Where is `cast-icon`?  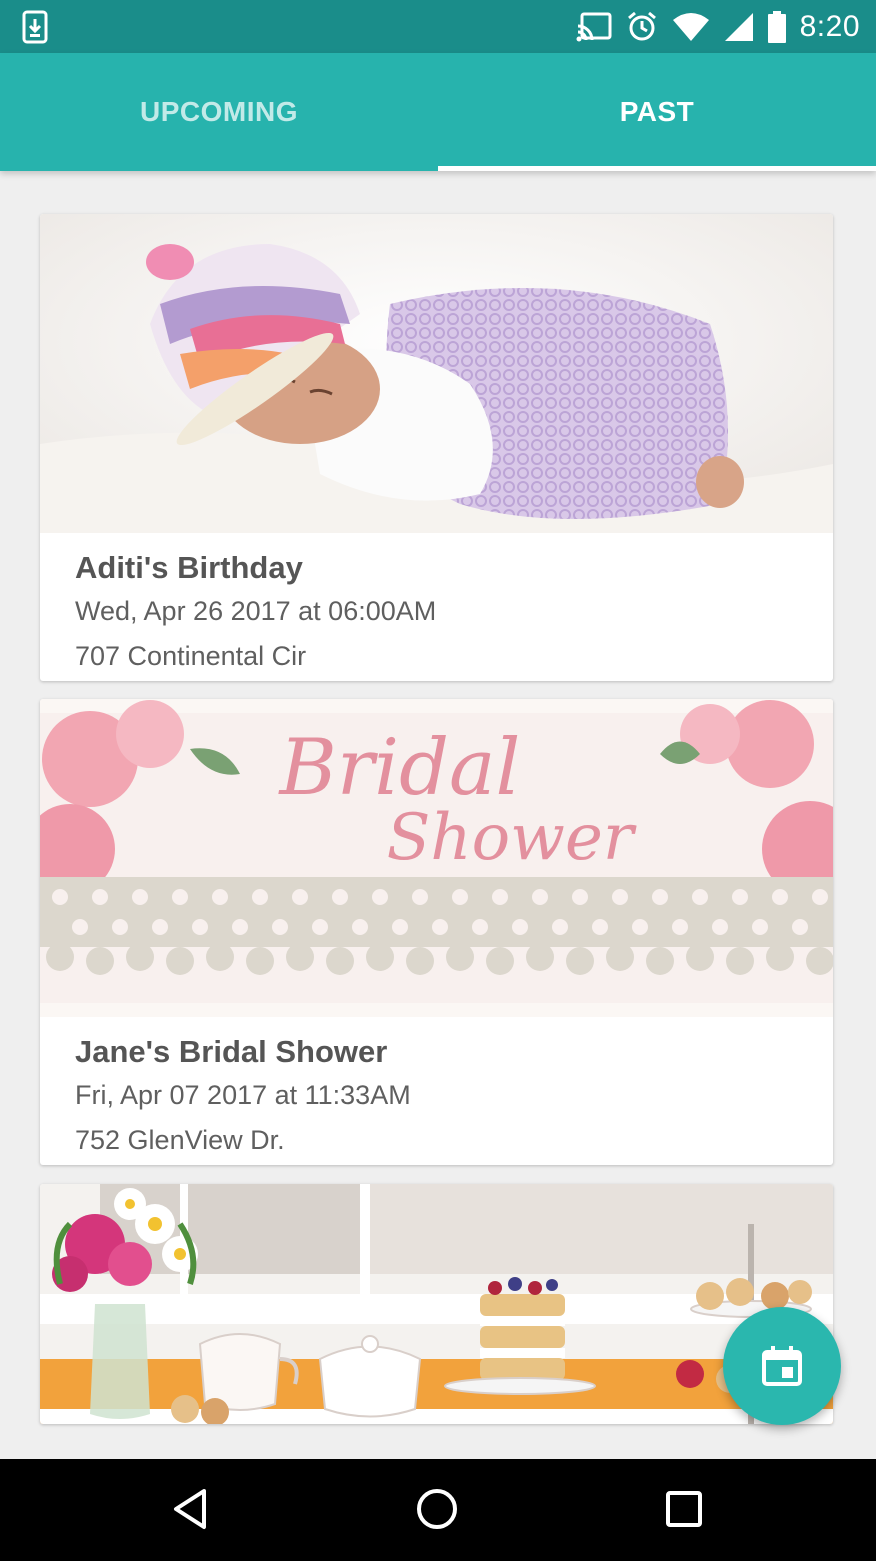 cast-icon is located at coordinates (594, 26).